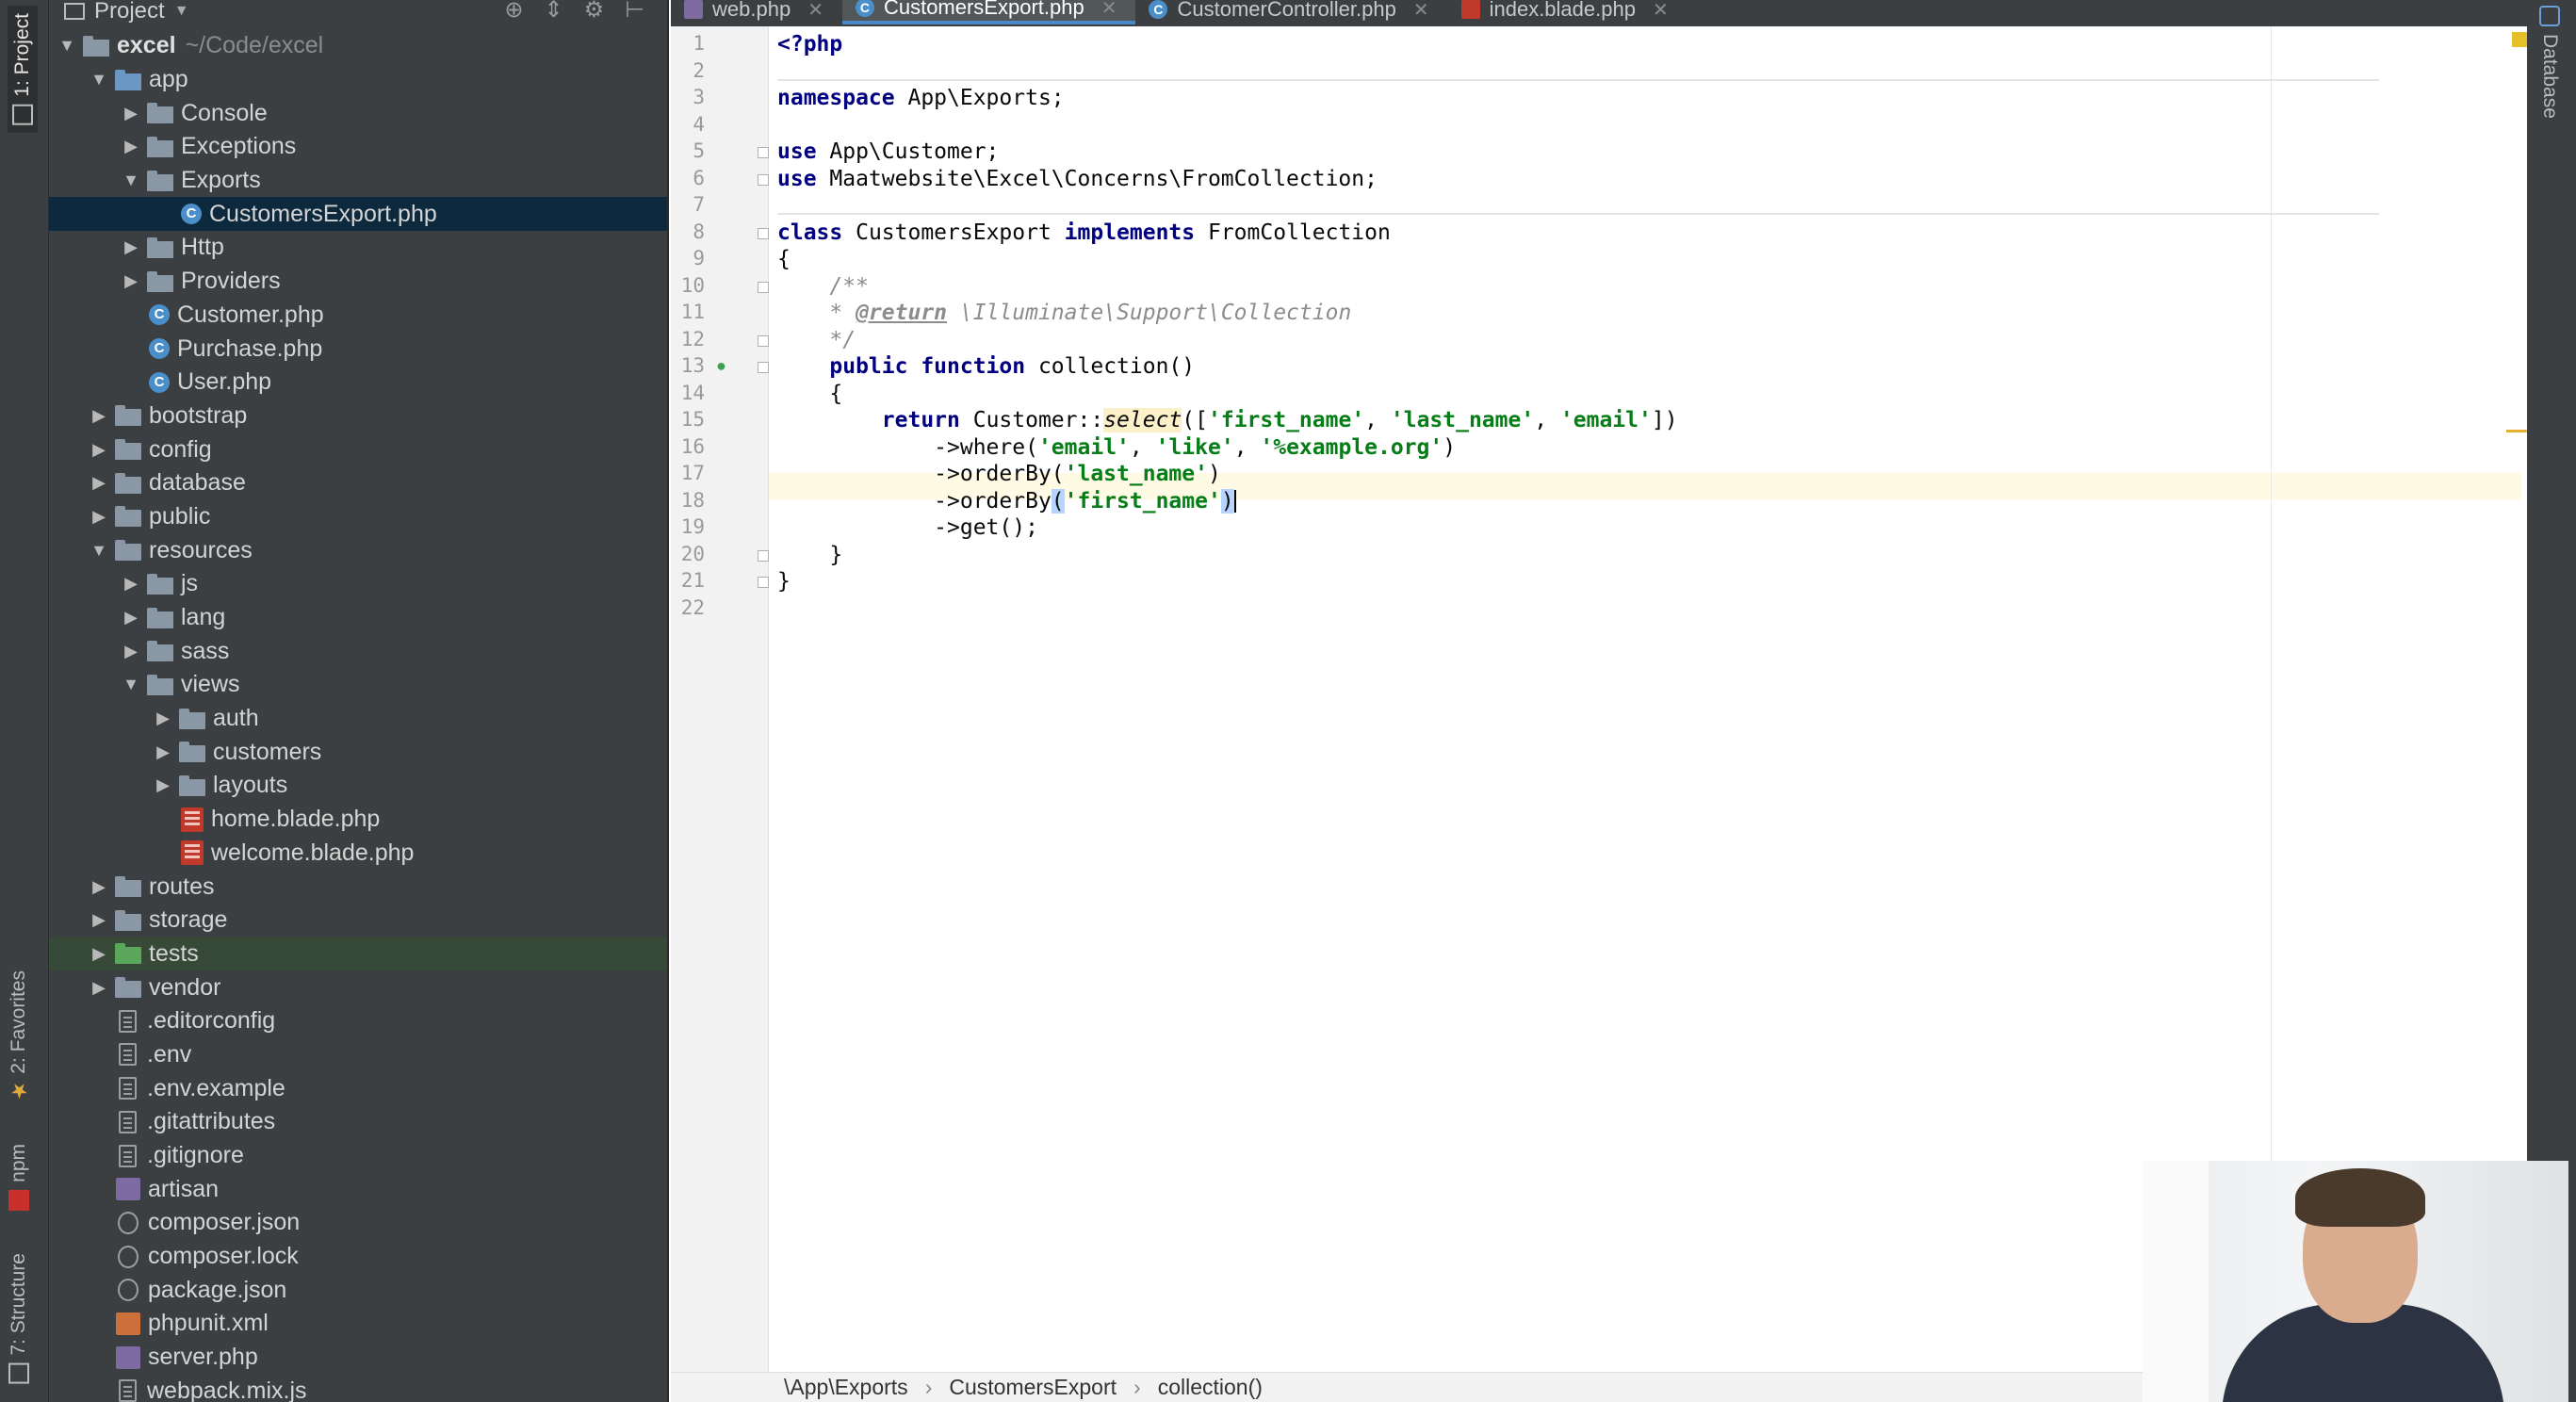 Image resolution: width=2576 pixels, height=1402 pixels. What do you see at coordinates (19, 1177) in the screenshot?
I see `npm-tool-tab: npm` at bounding box center [19, 1177].